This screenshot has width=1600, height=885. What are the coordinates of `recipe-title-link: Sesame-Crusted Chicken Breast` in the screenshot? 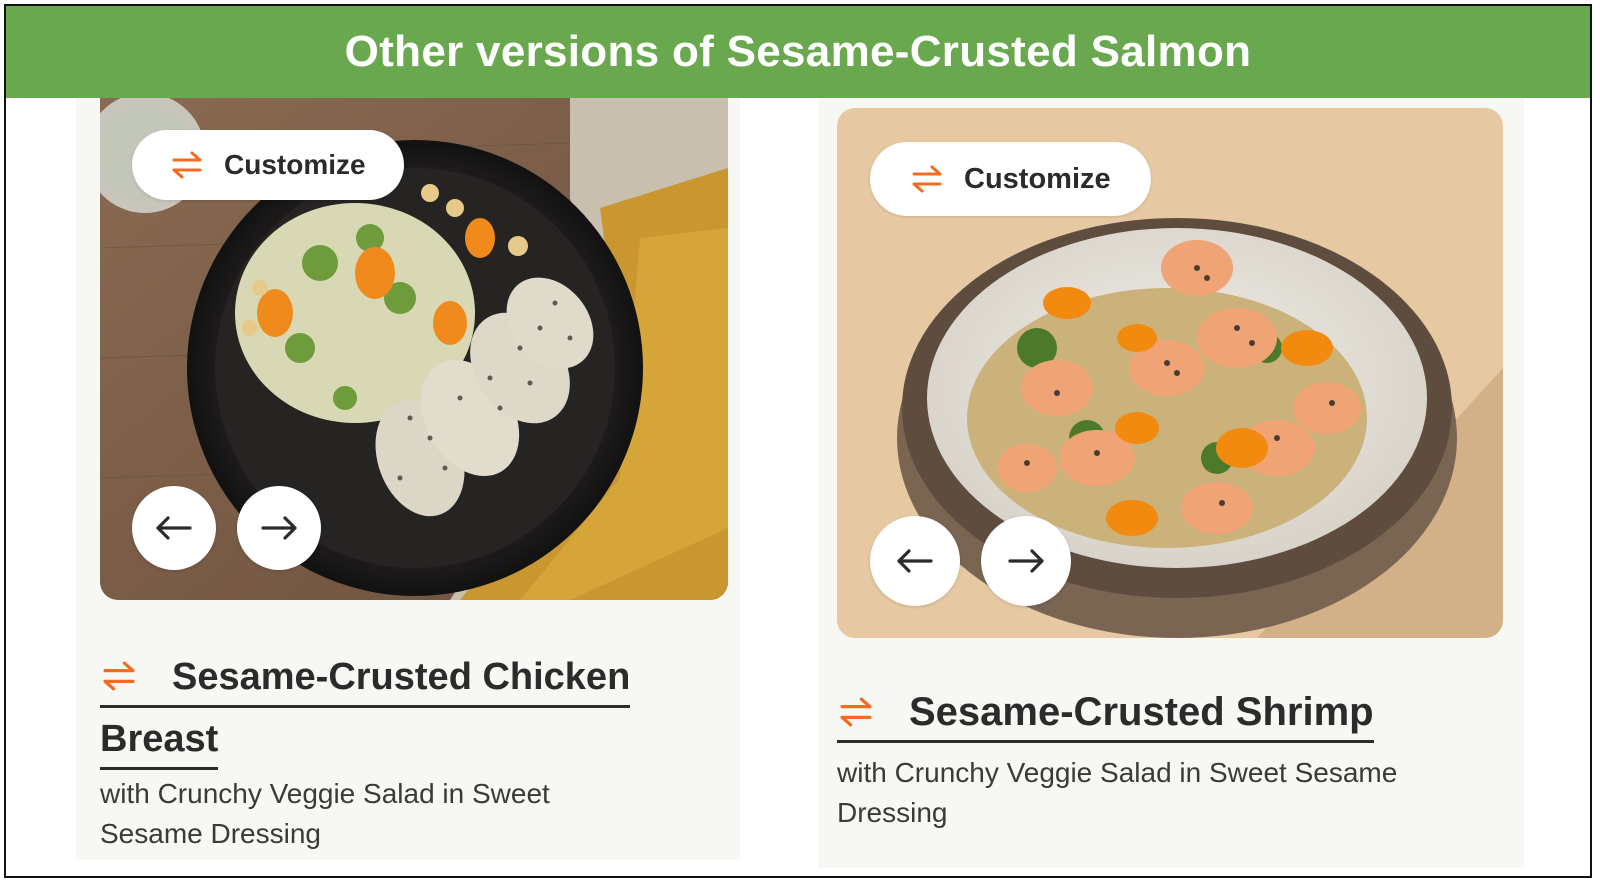 It's located at (400, 708).